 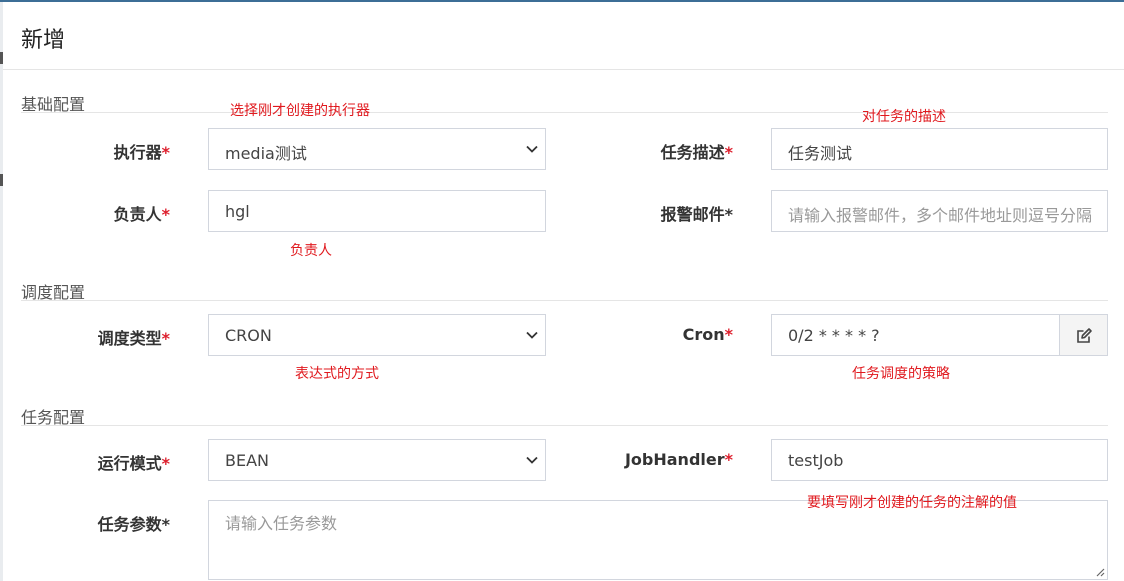 I want to click on cron-input: 0/2 * * * * ?, so click(x=915, y=335).